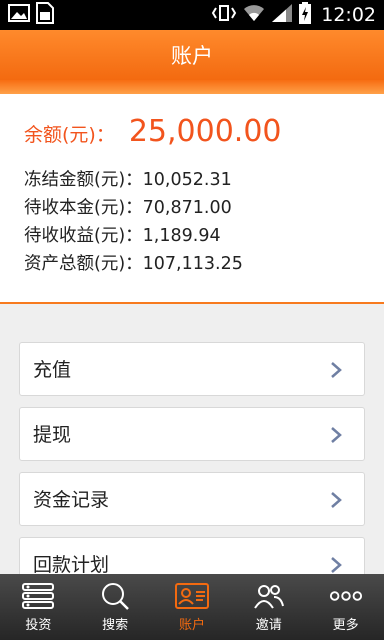  I want to click on invite-users-icon, so click(269, 596).